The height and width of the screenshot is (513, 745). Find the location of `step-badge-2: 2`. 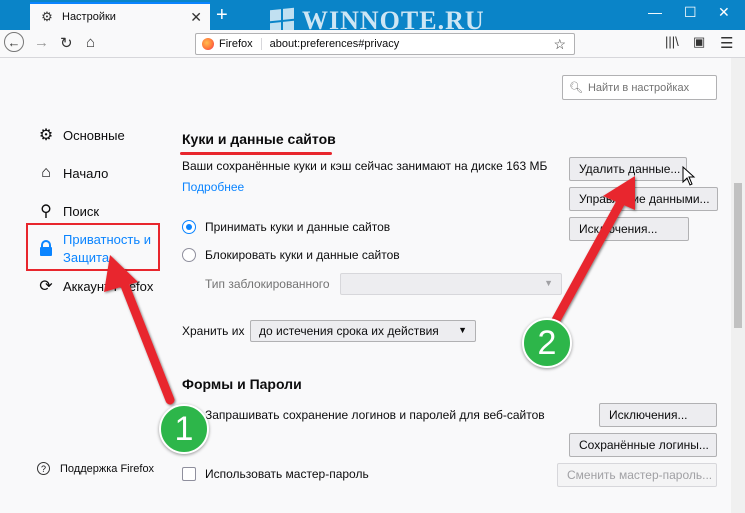

step-badge-2: 2 is located at coordinates (547, 343).